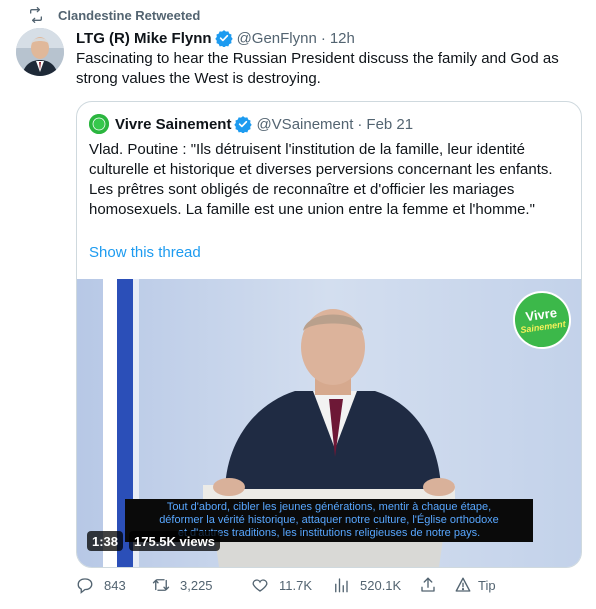 This screenshot has width=596, height=609. I want to click on verified-badge-icon, so click(223, 38).